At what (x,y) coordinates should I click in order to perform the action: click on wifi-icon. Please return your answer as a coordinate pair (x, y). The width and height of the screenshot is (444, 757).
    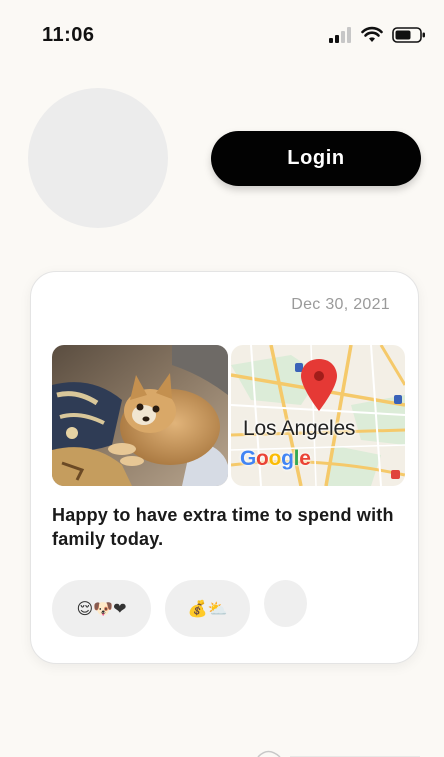
    Looking at the image, I should click on (372, 34).